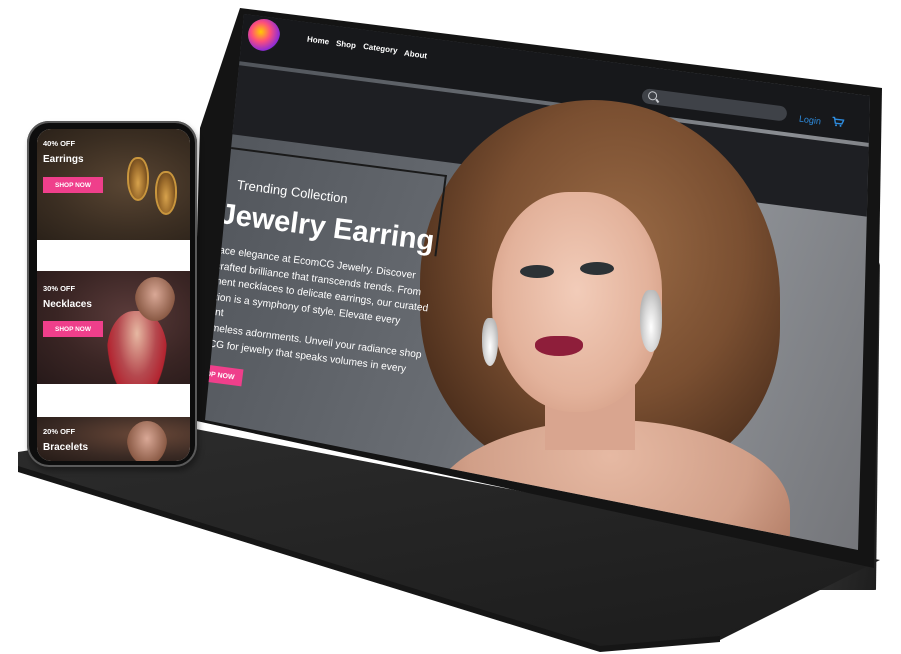 The height and width of the screenshot is (654, 901). Describe the element at coordinates (264, 35) in the screenshot. I see `logo-icon` at that location.